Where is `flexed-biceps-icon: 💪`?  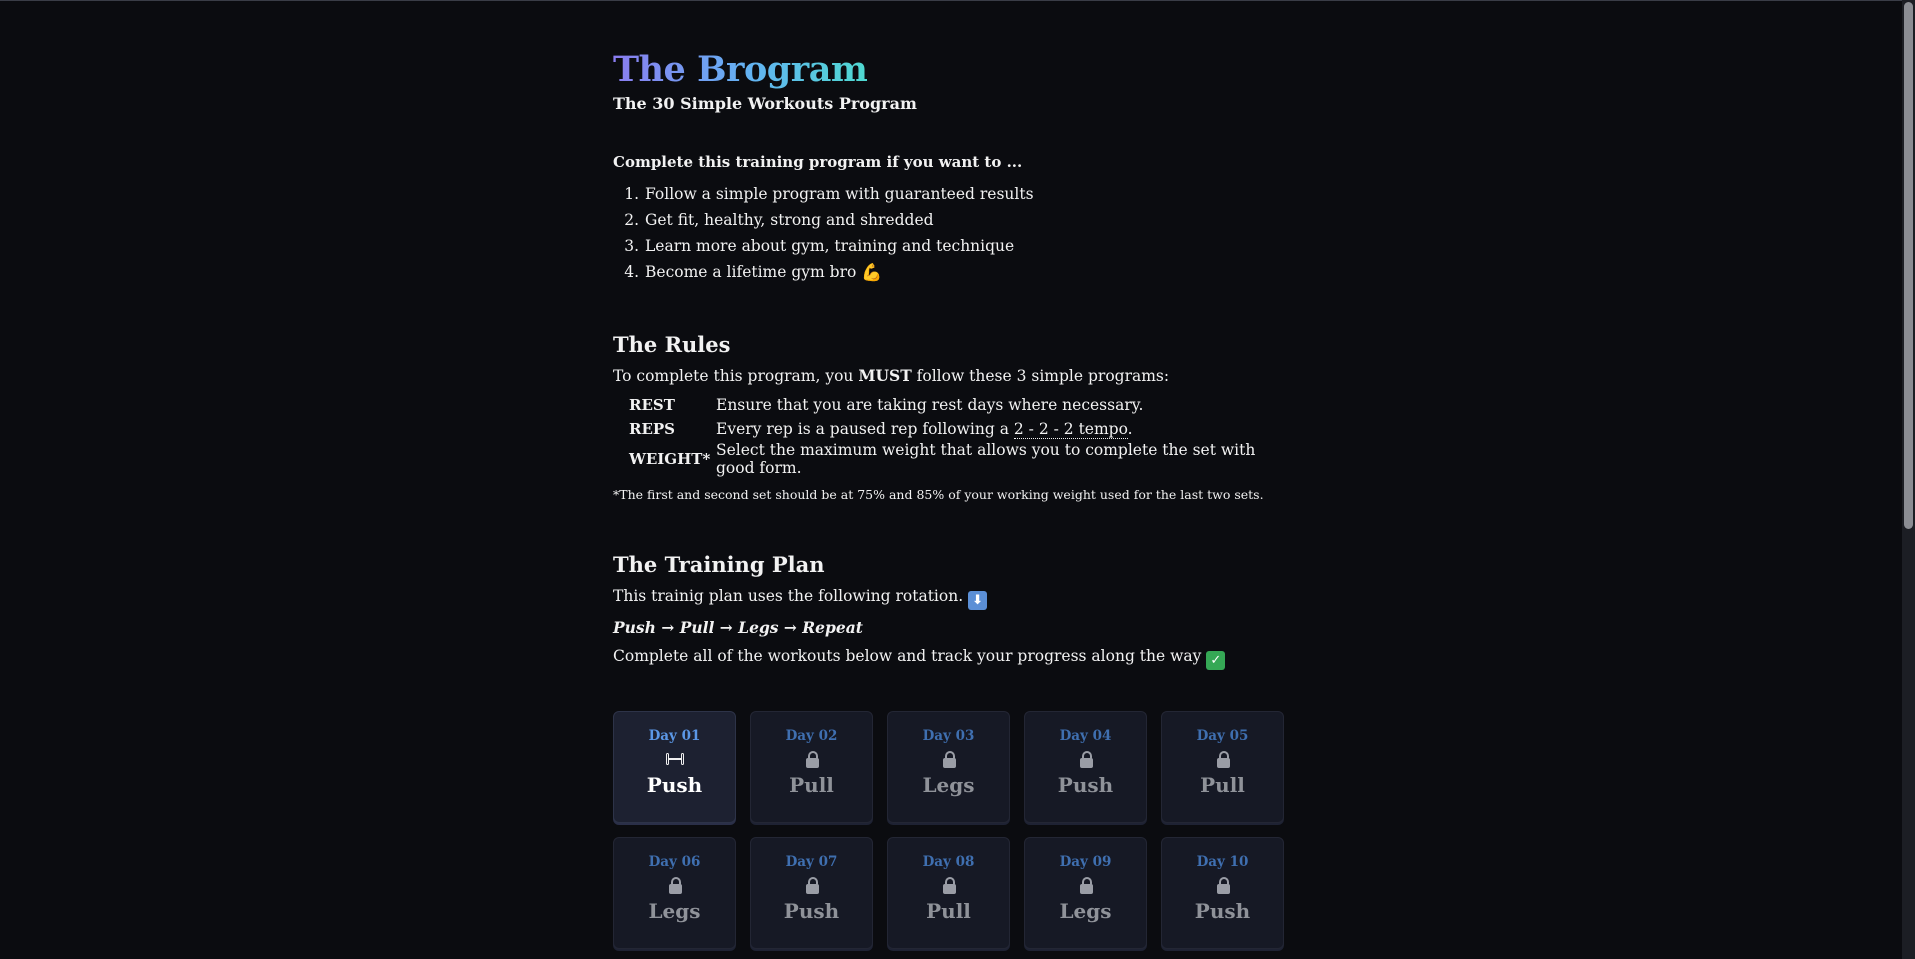 flexed-biceps-icon: 💪 is located at coordinates (872, 273).